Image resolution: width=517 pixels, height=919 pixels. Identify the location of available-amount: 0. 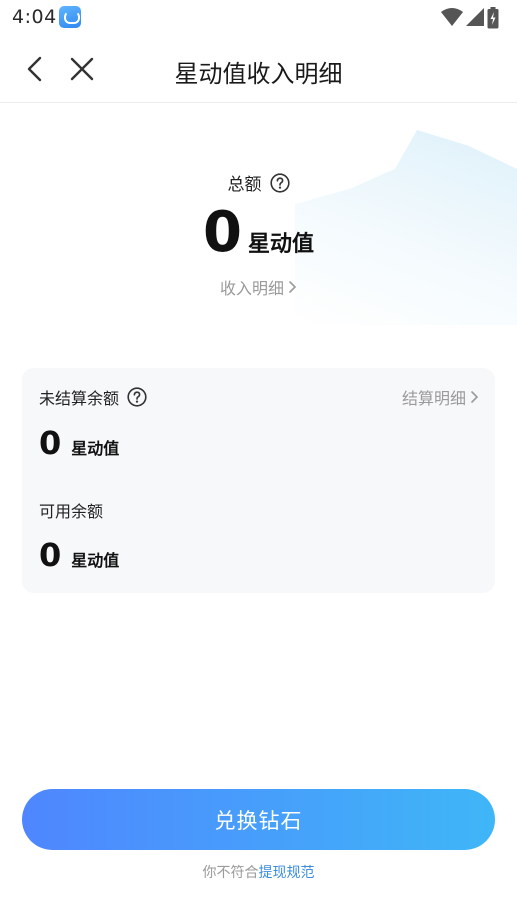
(50, 555).